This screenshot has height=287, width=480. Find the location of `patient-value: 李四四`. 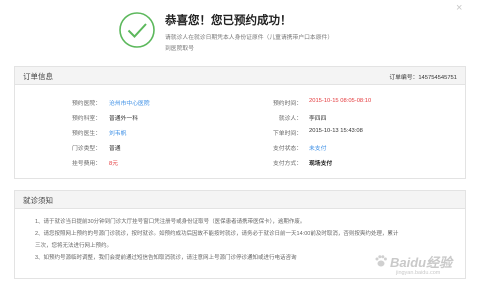

patient-value: 李四四 is located at coordinates (318, 119).